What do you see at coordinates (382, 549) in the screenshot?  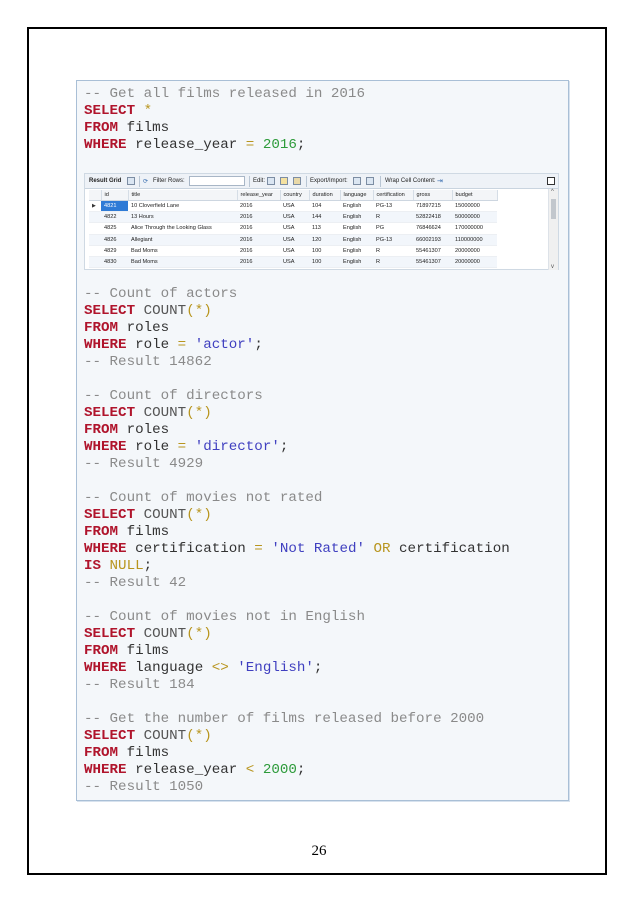 I see `keyword-or: OR` at bounding box center [382, 549].